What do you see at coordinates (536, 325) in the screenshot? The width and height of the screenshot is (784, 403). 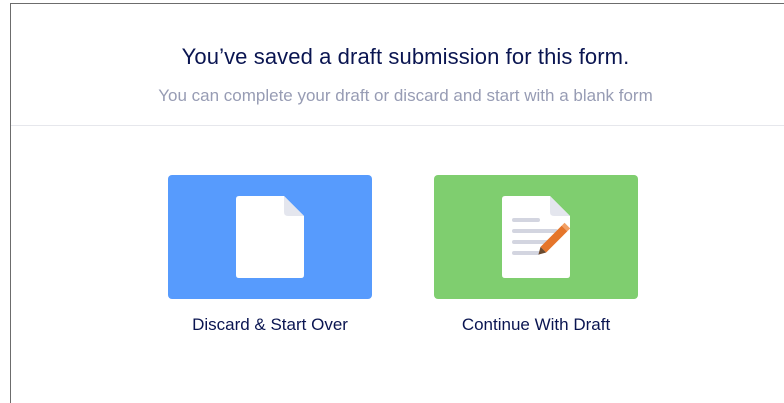 I see `continue-label: Continue With Draft` at bounding box center [536, 325].